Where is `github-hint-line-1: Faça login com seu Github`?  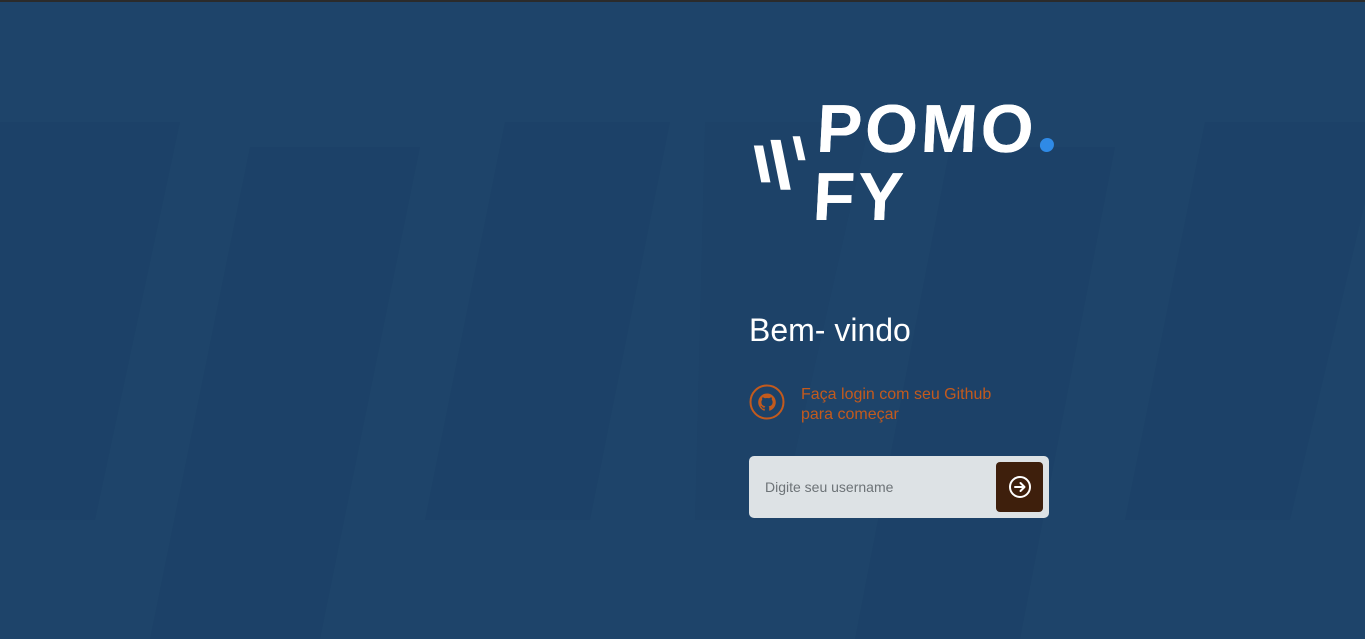
github-hint-line-1: Faça login com seu Github is located at coordinates (896, 394).